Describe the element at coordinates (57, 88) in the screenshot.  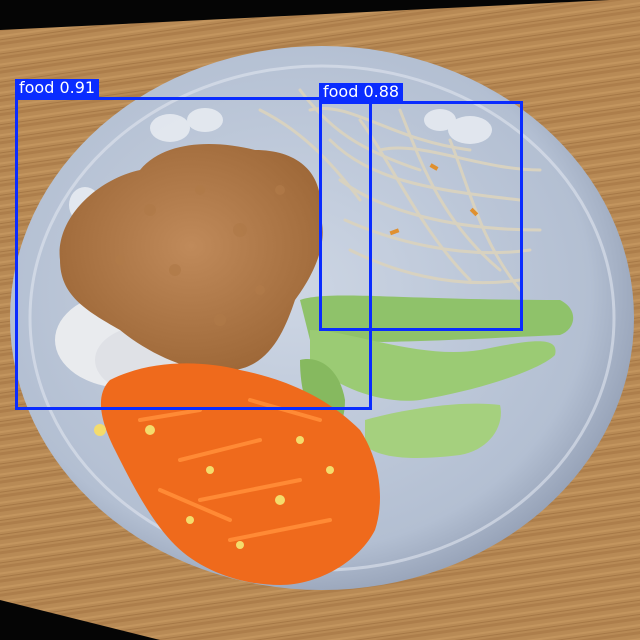
I see `detection-label-1: food 0.91` at that location.